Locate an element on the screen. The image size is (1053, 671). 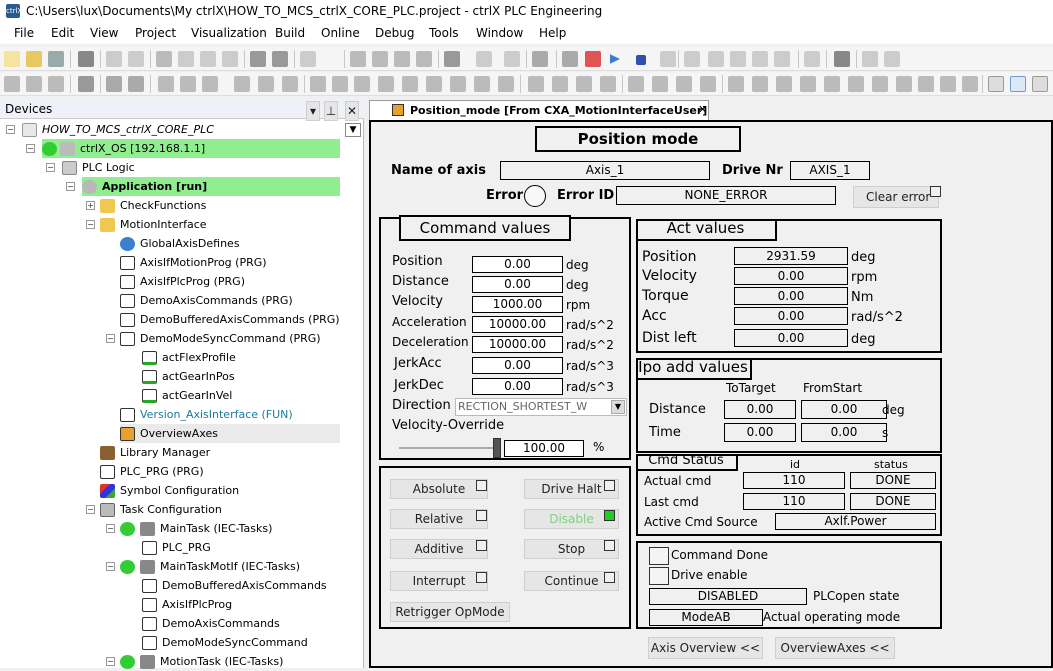
tree-item-task-configuration: Task Configuration is located at coordinates (161, 509).